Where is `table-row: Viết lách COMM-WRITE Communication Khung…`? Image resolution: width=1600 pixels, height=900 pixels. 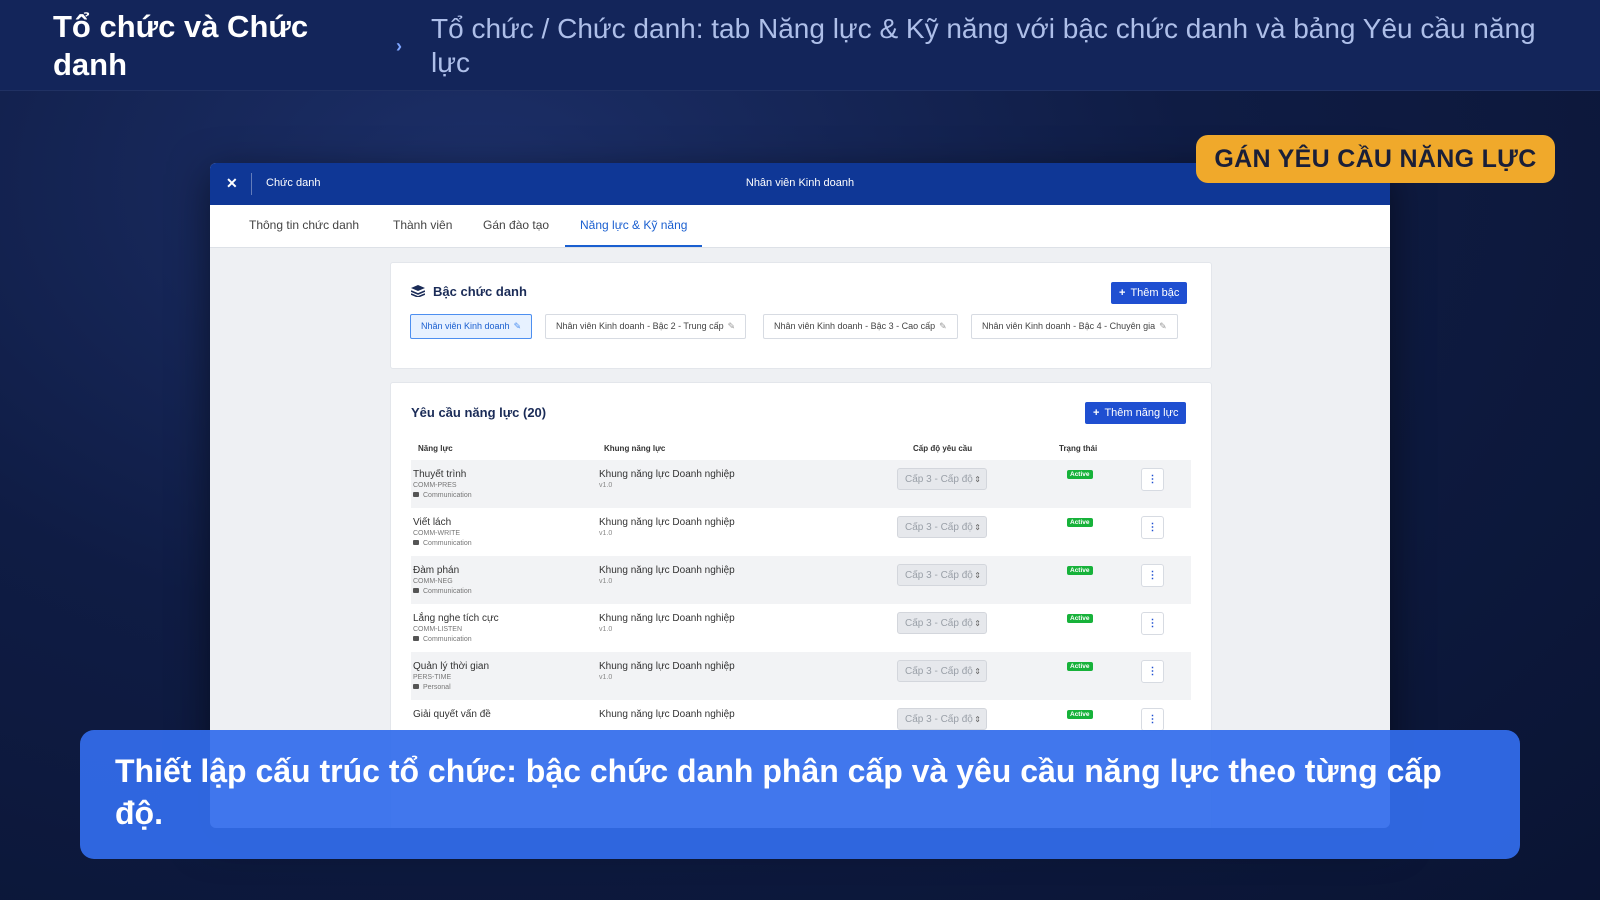 table-row: Viết lách COMM-WRITE Communication Khung… is located at coordinates (801, 532).